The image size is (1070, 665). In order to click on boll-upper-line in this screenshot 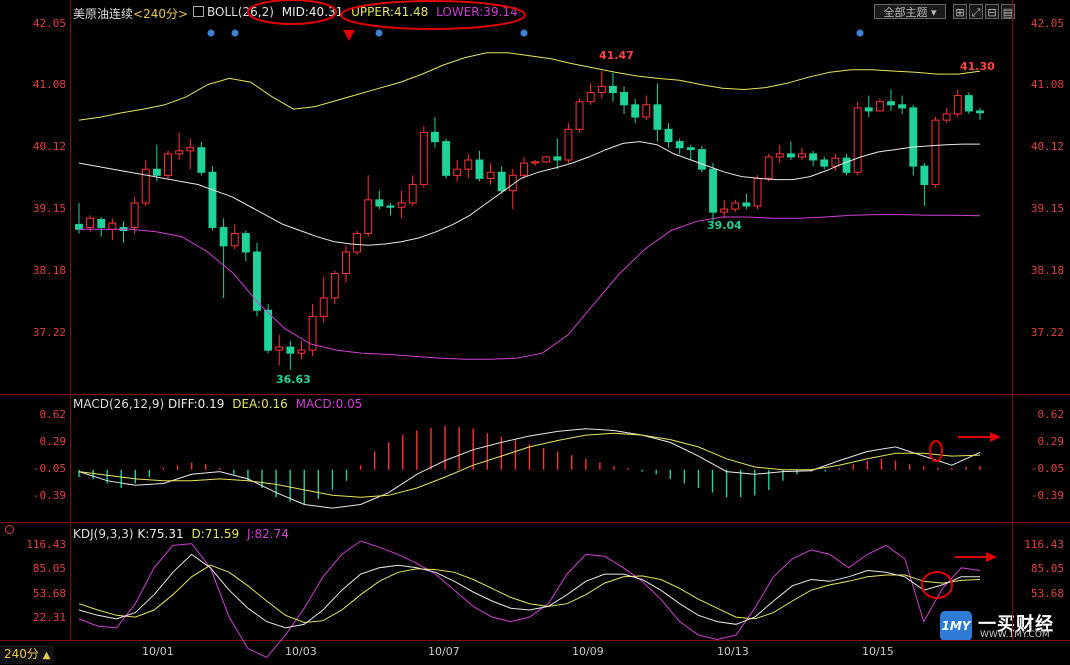, I will do `click(529, 86)`.